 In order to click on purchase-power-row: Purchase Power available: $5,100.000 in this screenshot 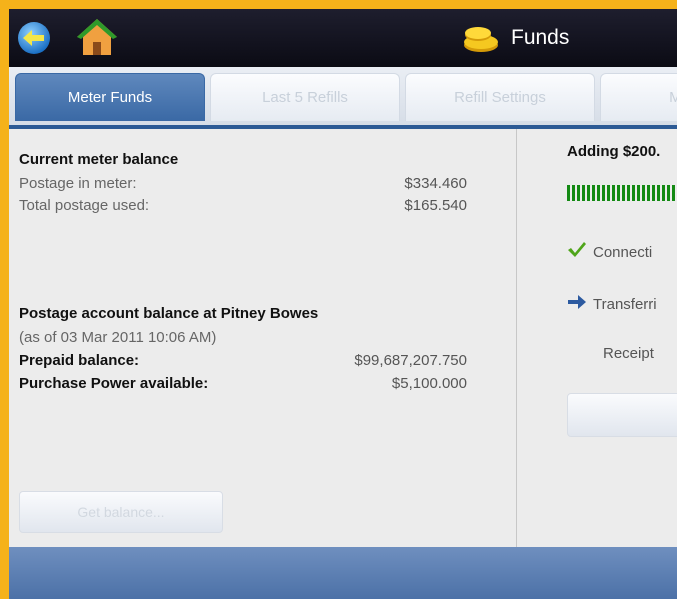, I will do `click(243, 383)`.